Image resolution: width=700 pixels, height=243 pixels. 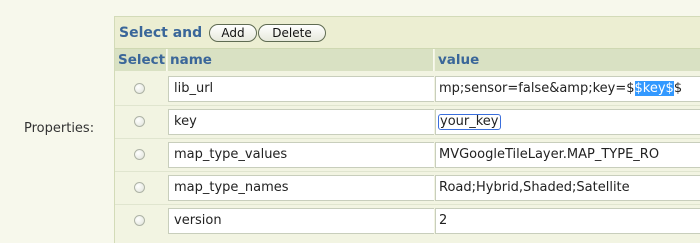 I want to click on add-button: Add, so click(x=233, y=33).